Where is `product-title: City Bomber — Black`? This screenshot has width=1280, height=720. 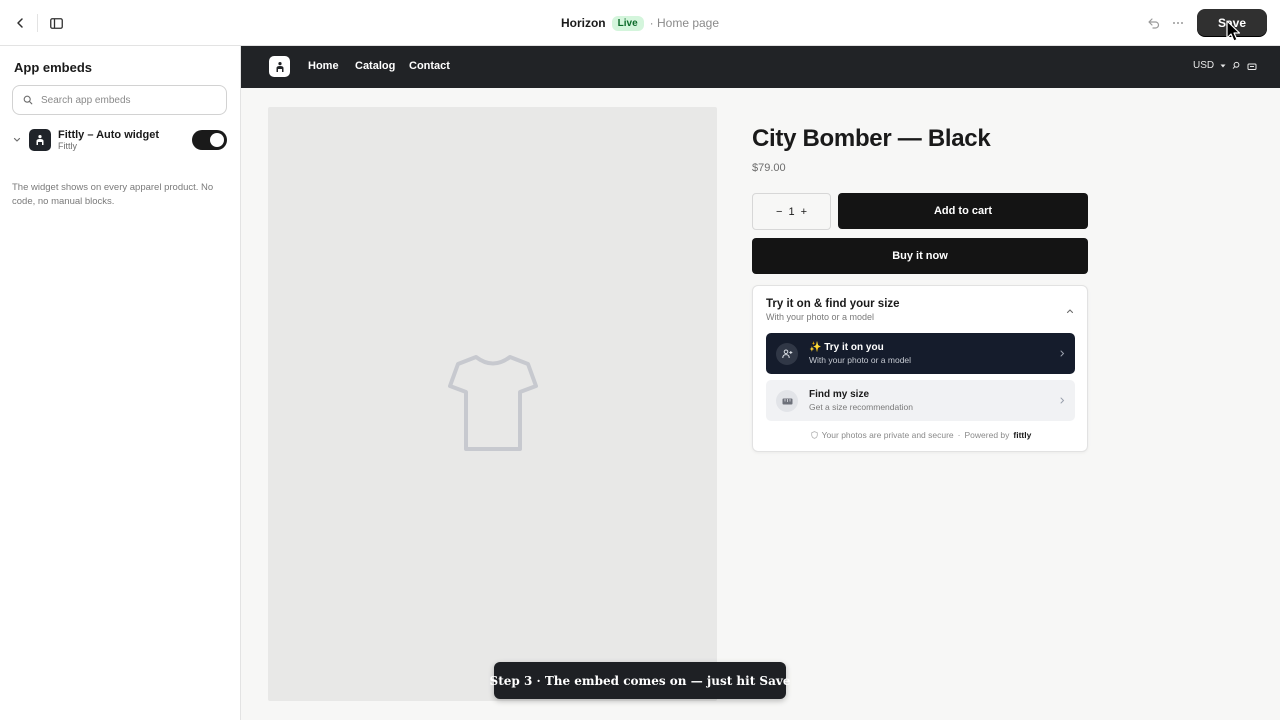 product-title: City Bomber — Black is located at coordinates (871, 138).